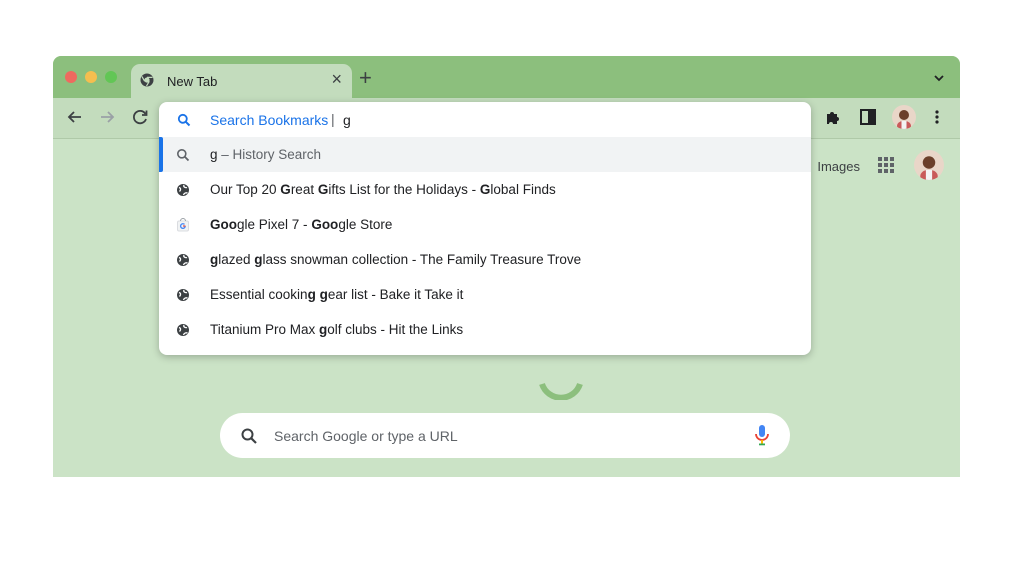 This screenshot has width=1024, height=576. What do you see at coordinates (71, 77) in the screenshot?
I see `close-window-button` at bounding box center [71, 77].